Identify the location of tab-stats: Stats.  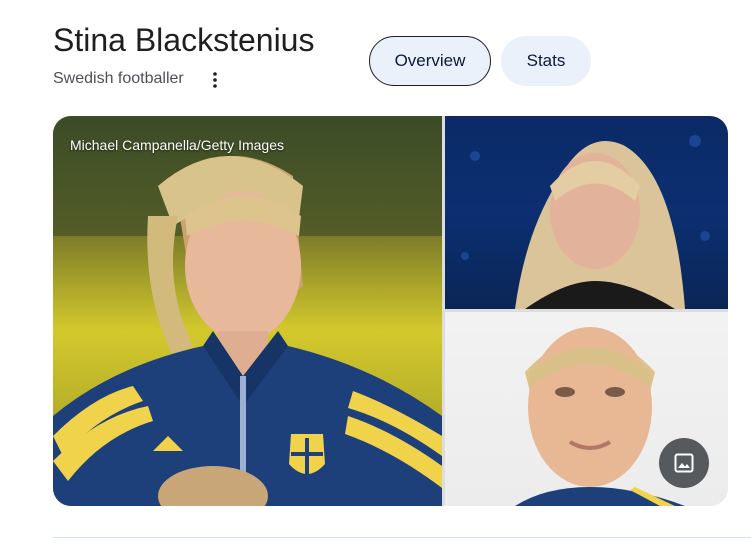
(546, 61).